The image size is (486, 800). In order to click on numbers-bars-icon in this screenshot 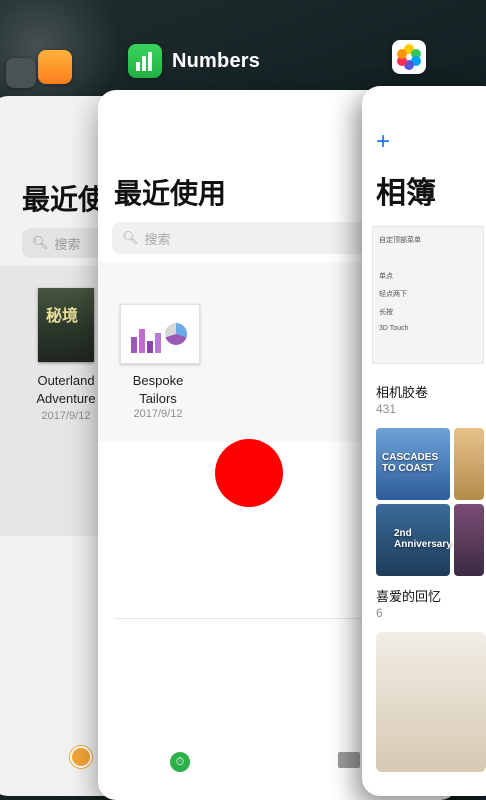, I will do `click(144, 61)`.